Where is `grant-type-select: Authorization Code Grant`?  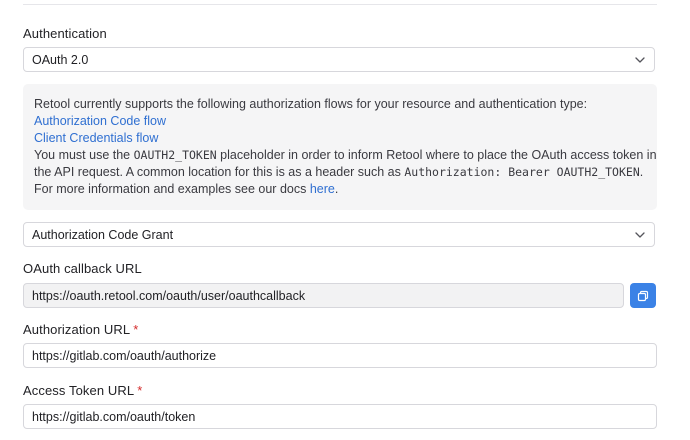
grant-type-select: Authorization Code Grant is located at coordinates (339, 234).